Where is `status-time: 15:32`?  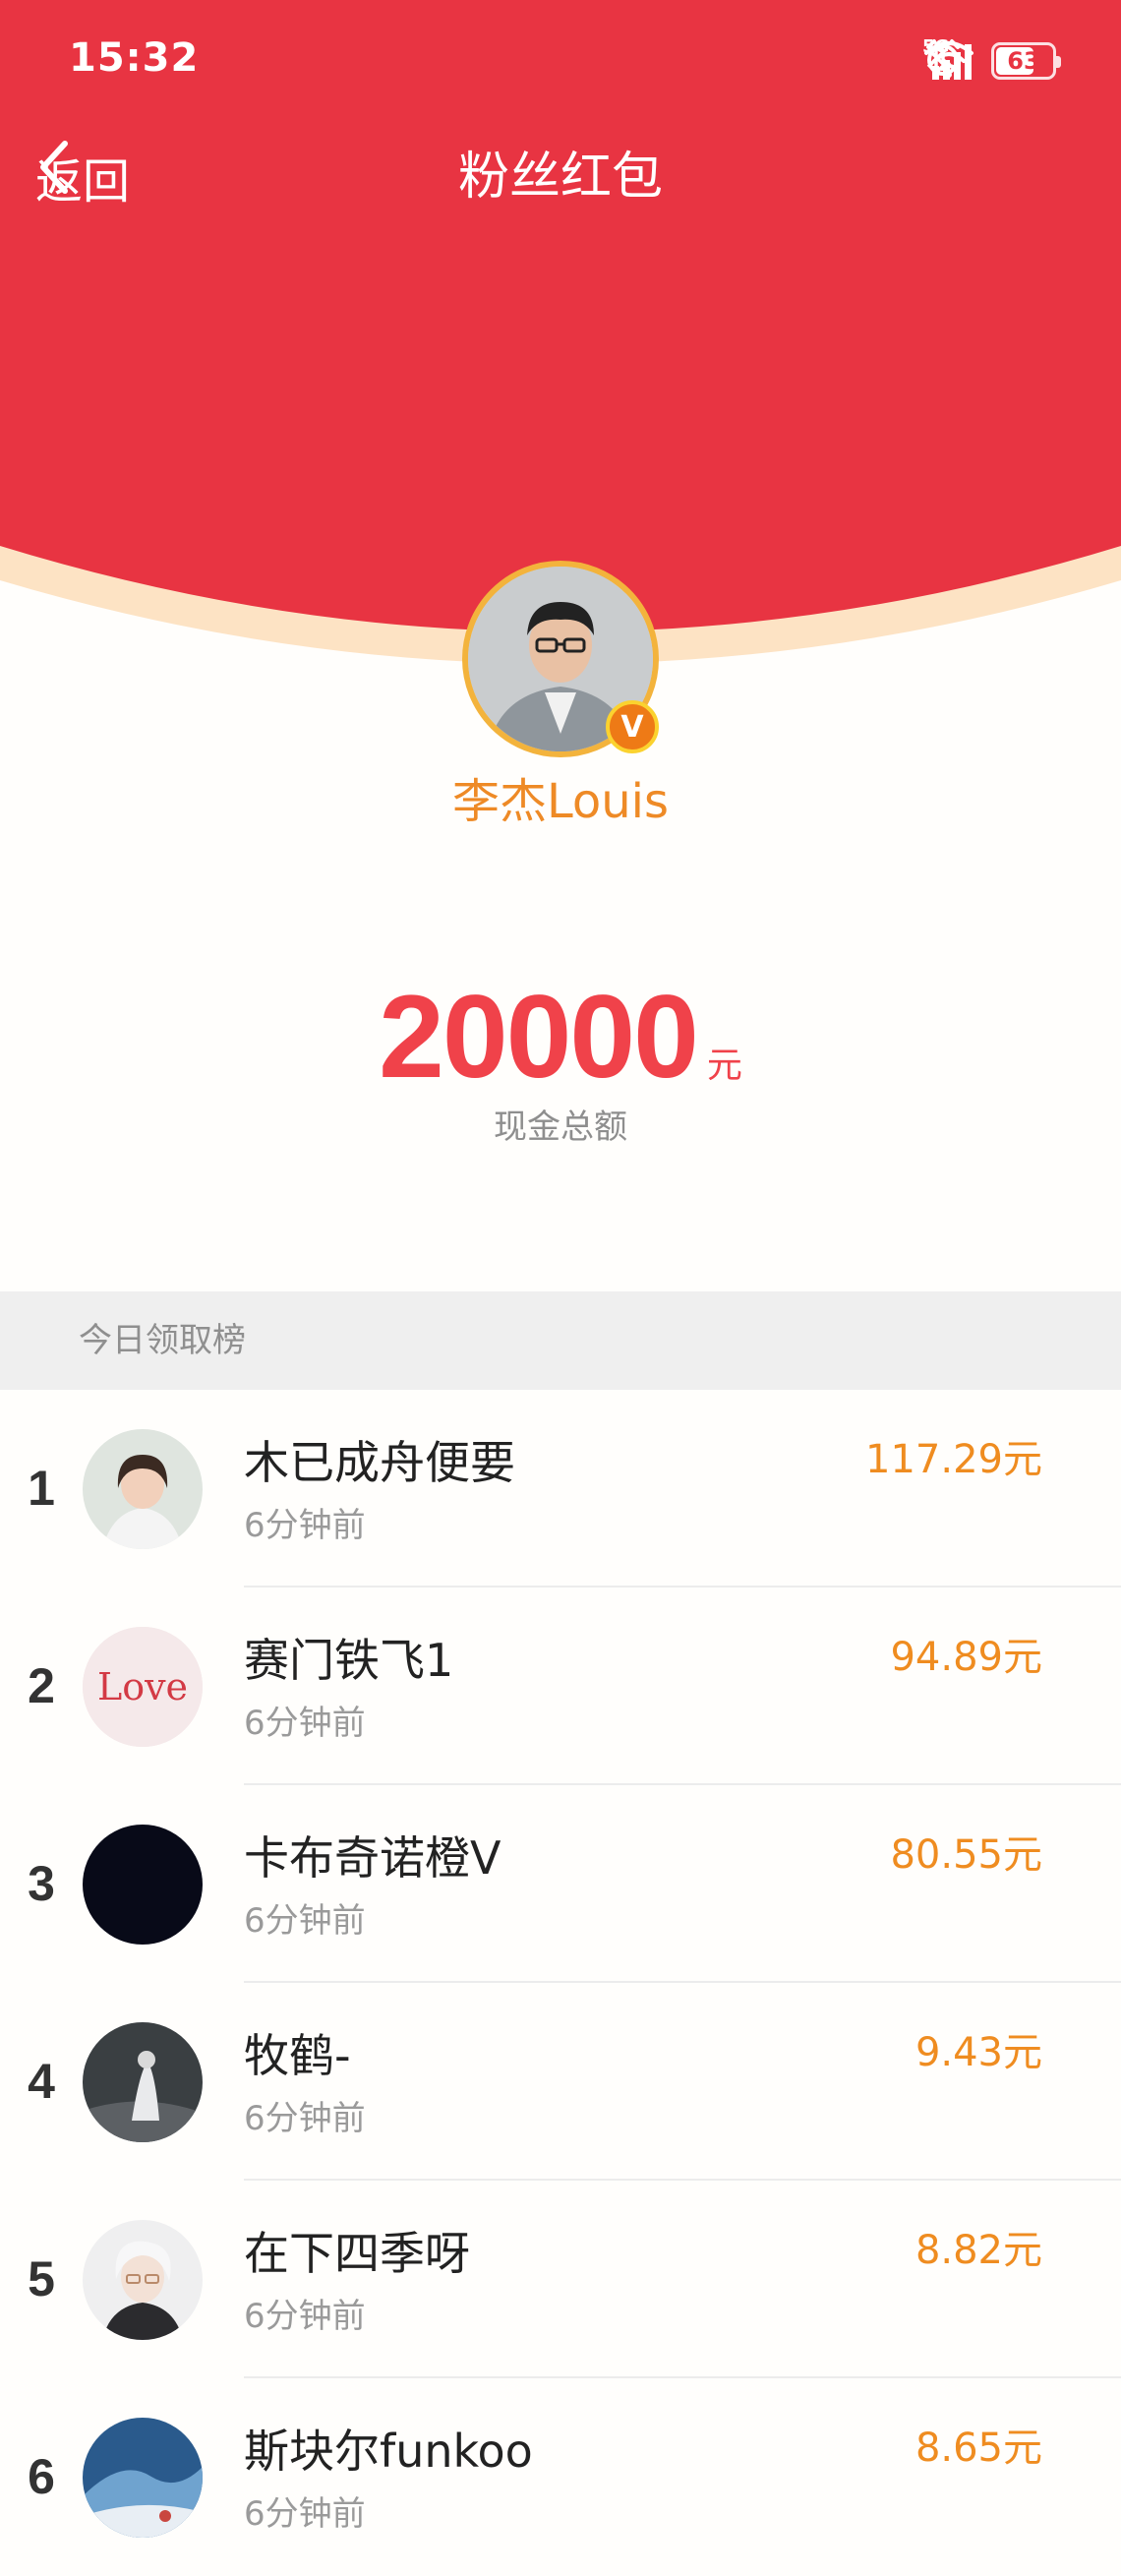 status-time: 15:32 is located at coordinates (134, 58).